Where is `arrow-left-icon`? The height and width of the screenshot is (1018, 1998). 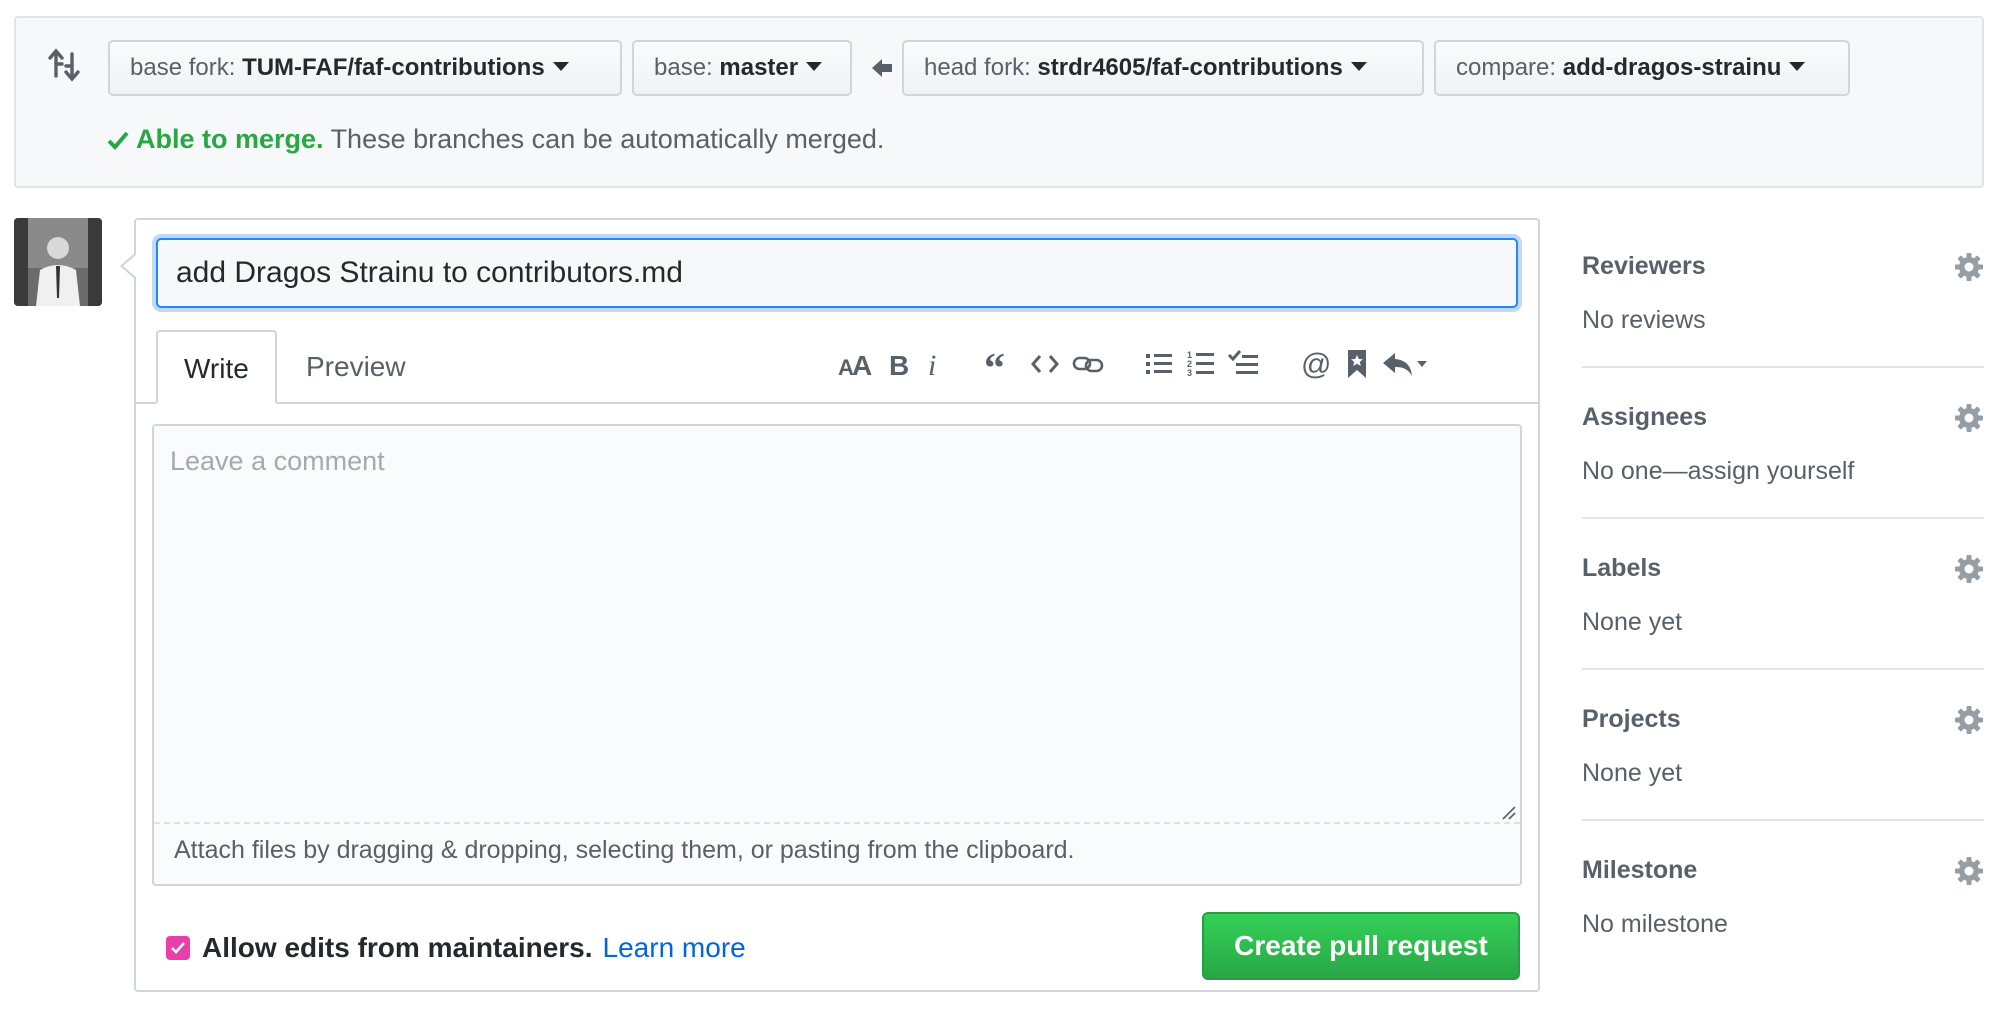
arrow-left-icon is located at coordinates (882, 68).